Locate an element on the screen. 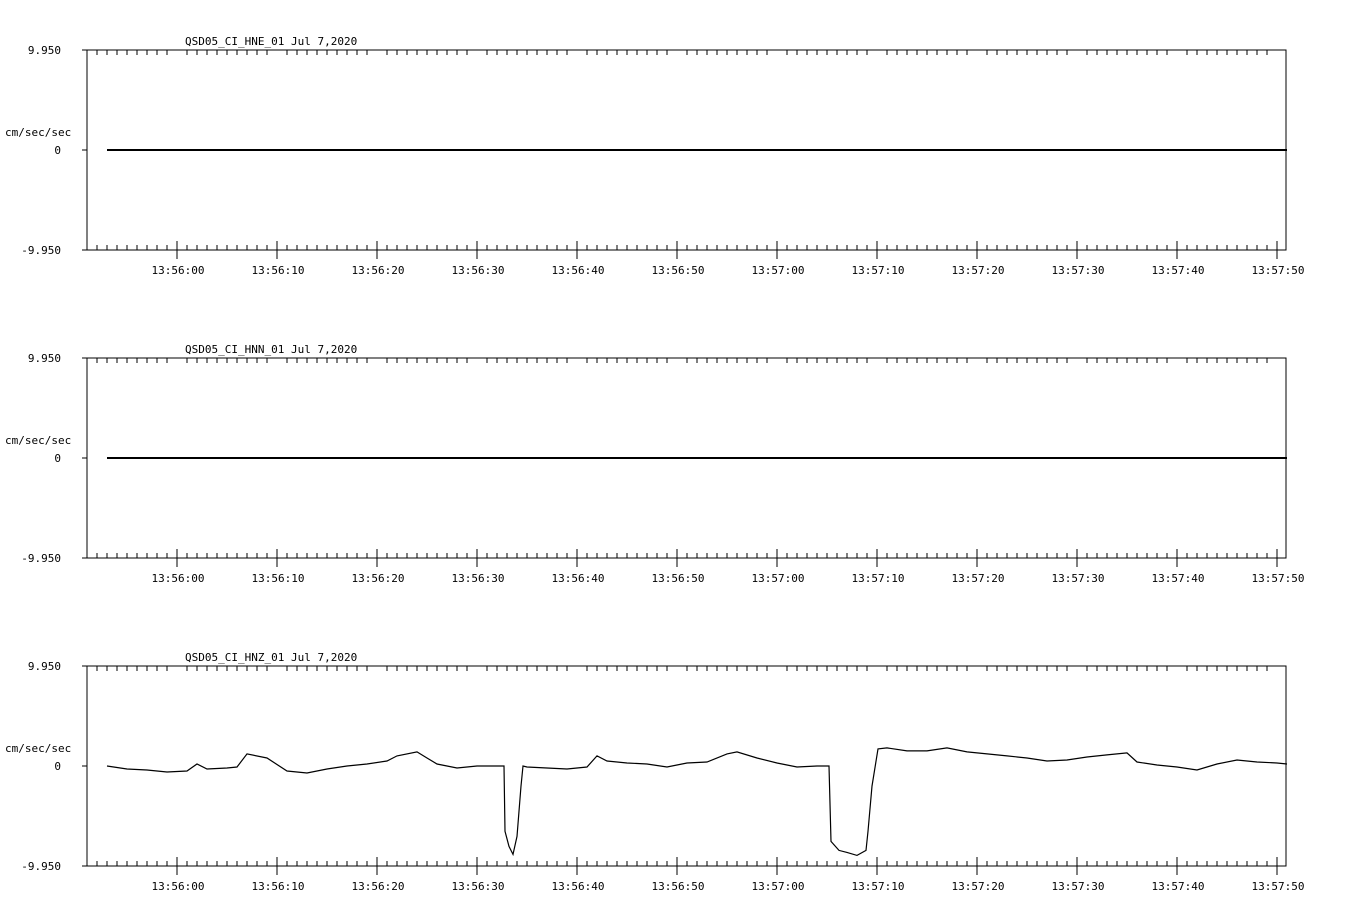 The image size is (1358, 924). panel-title: QSD05_CI_HNZ_01 Jul 7,2020 is located at coordinates (271, 657).